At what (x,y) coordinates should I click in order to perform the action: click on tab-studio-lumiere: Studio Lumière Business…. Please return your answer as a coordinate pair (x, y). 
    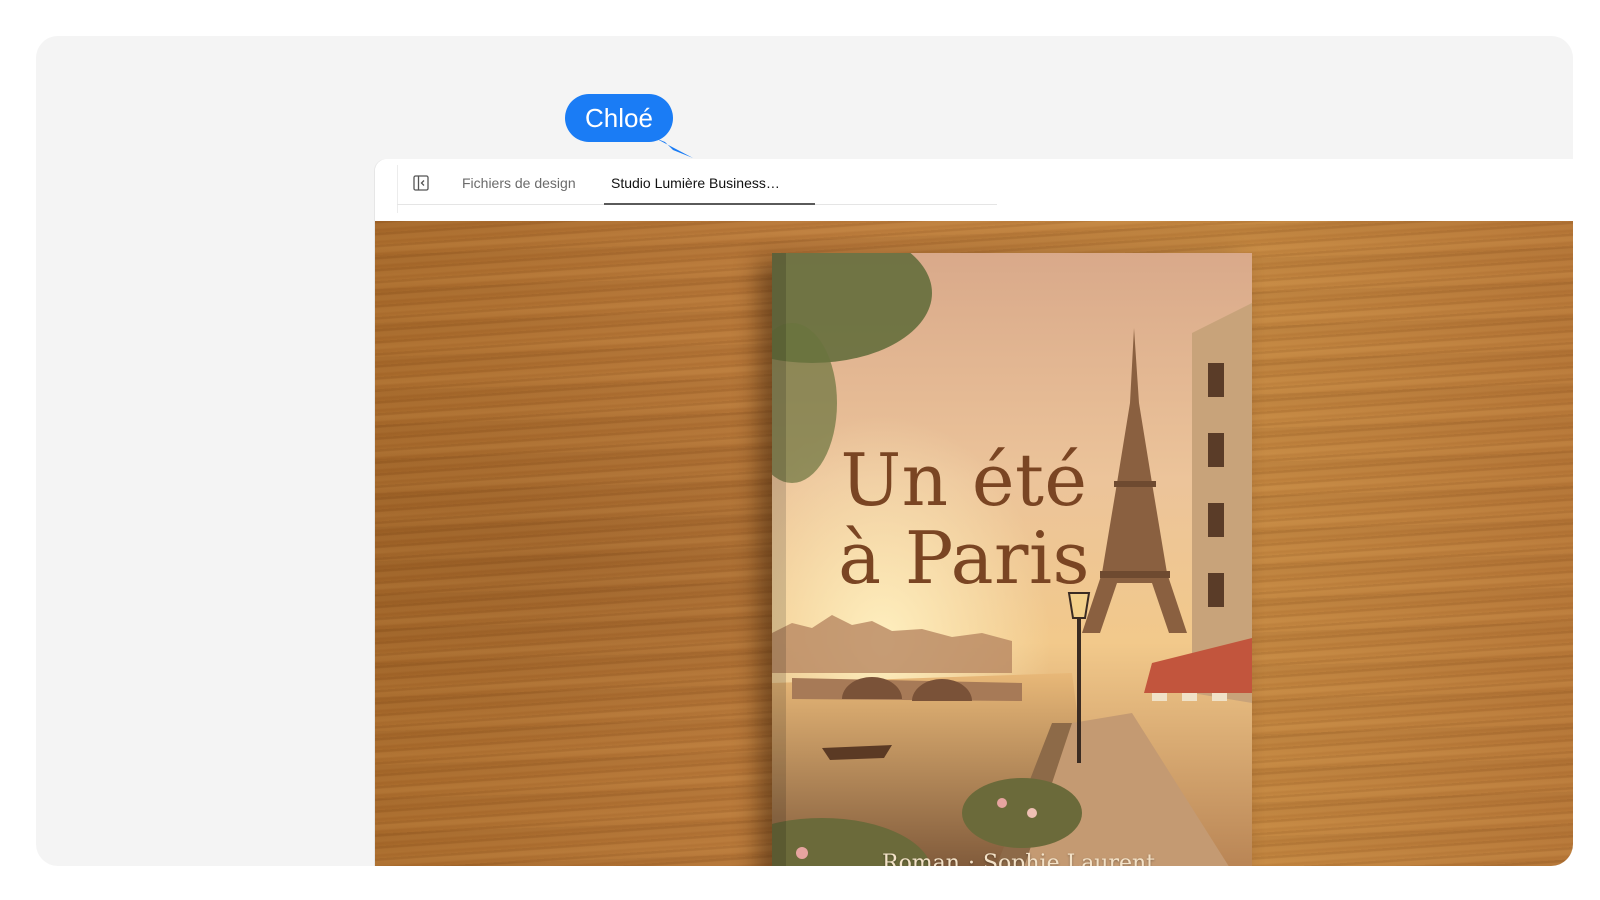
    Looking at the image, I should click on (695, 183).